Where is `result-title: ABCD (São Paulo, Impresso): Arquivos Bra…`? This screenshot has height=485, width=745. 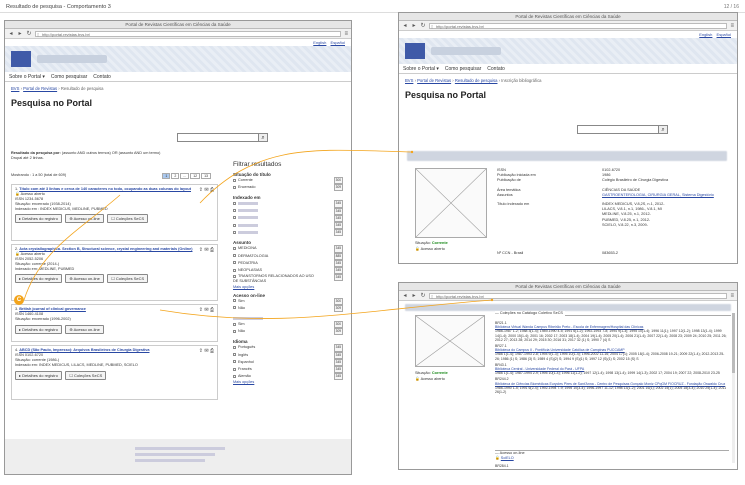 result-title: ABCD (São Paulo, Impresso): Arquivos Bra… is located at coordinates (84, 350).